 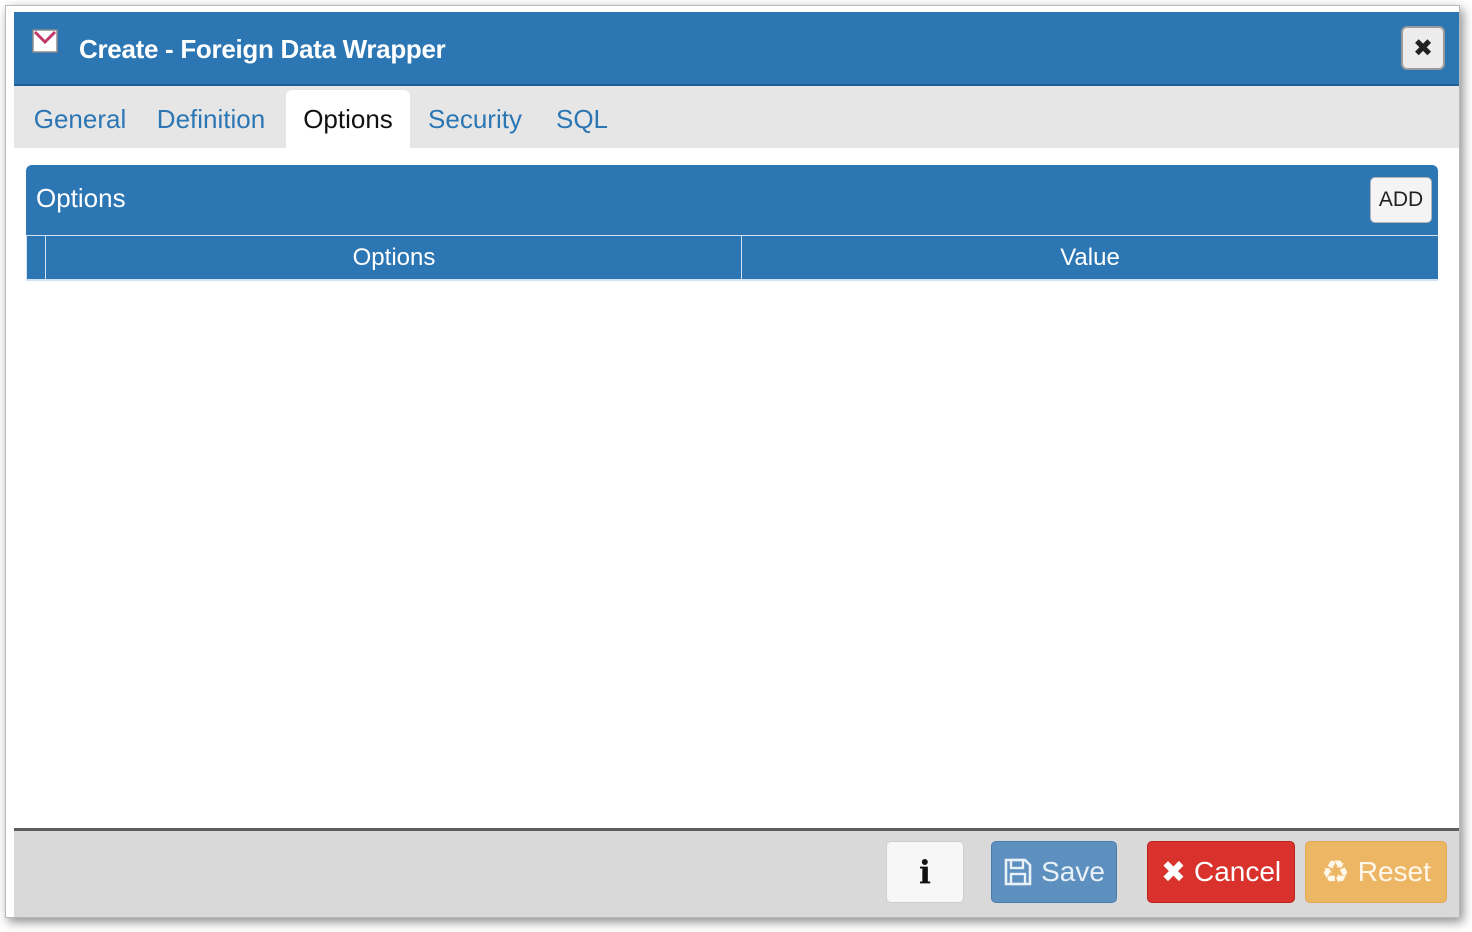 What do you see at coordinates (81, 198) in the screenshot?
I see `options-panel-title: Options` at bounding box center [81, 198].